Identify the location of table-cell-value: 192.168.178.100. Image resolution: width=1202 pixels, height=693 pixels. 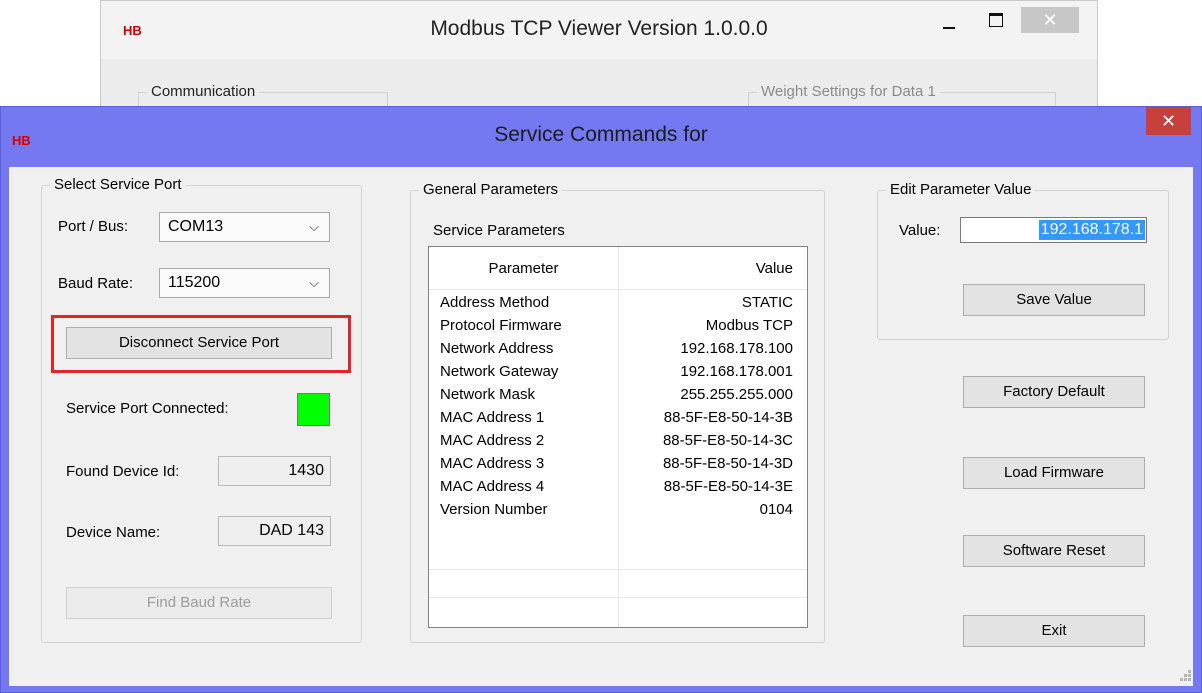
(736, 348).